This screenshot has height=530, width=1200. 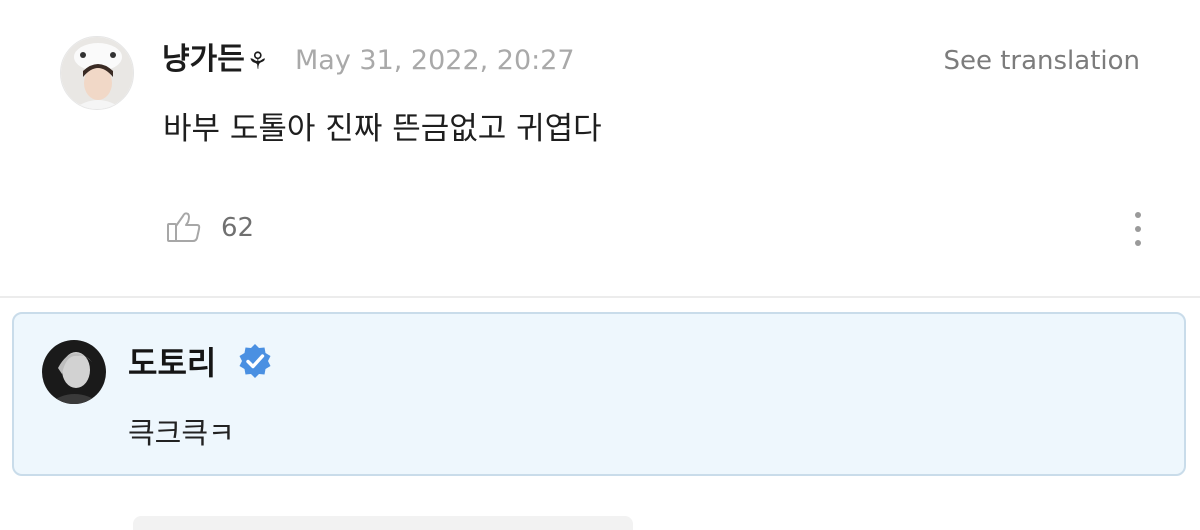 I want to click on comment-username: 냥가든⚘, so click(x=215, y=60).